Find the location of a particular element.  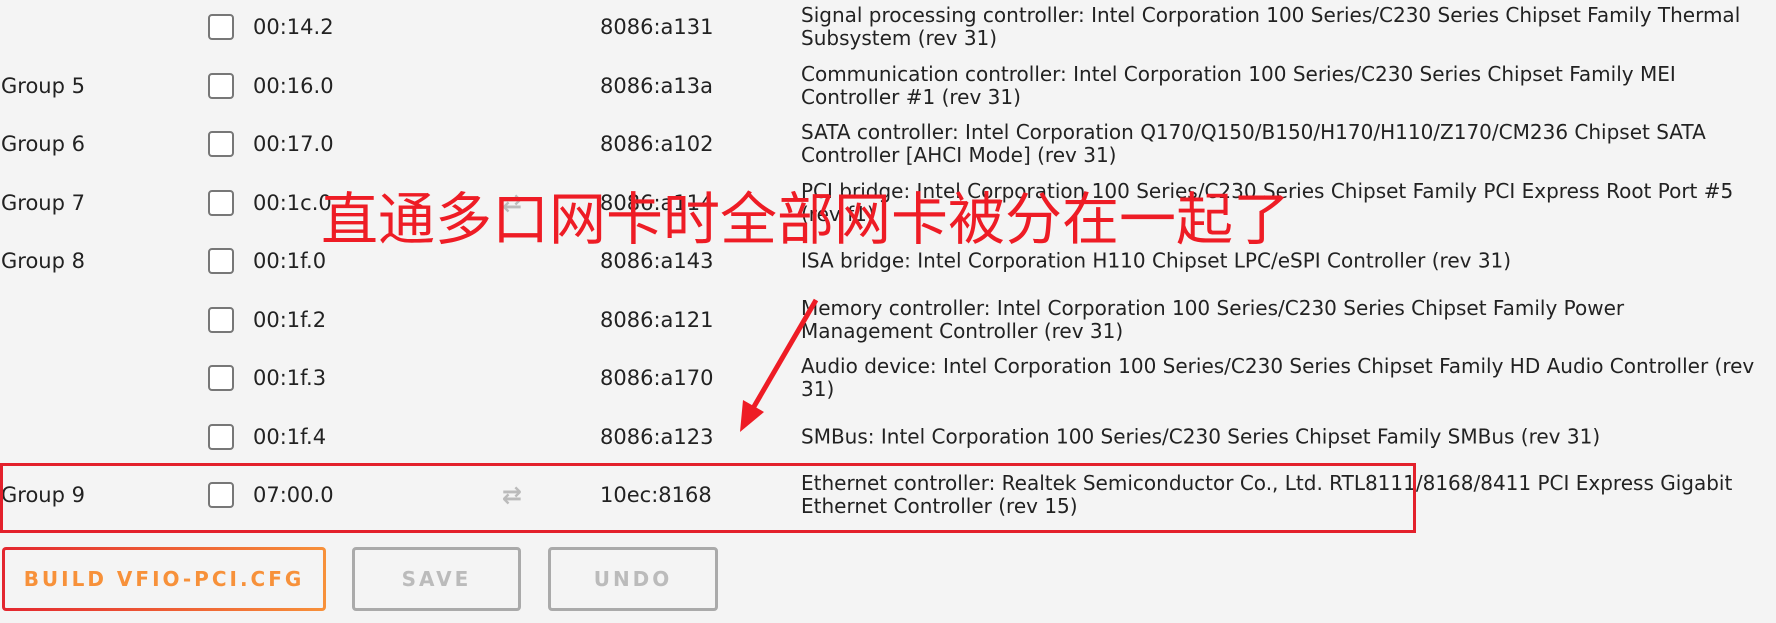

arrow-head is located at coordinates (752, 416).